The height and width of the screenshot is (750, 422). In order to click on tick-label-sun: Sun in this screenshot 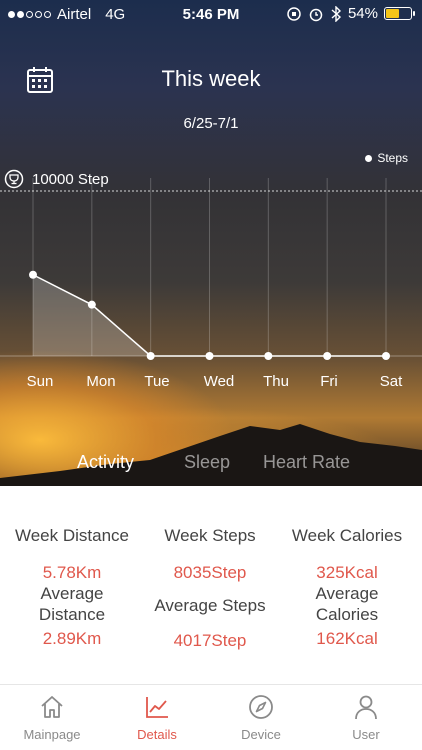, I will do `click(40, 381)`.